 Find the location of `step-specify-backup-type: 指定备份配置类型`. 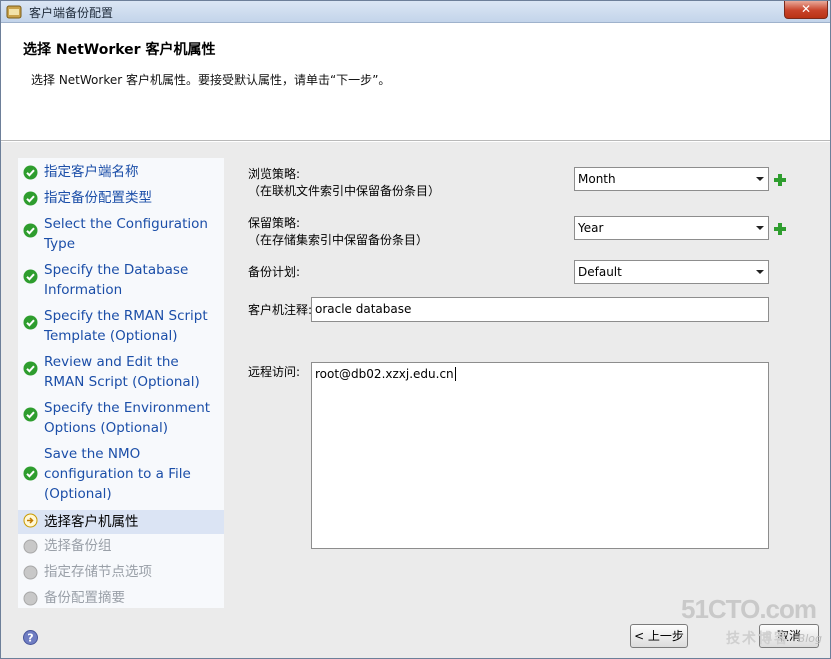

step-specify-backup-type: 指定备份配置类型 is located at coordinates (121, 200).